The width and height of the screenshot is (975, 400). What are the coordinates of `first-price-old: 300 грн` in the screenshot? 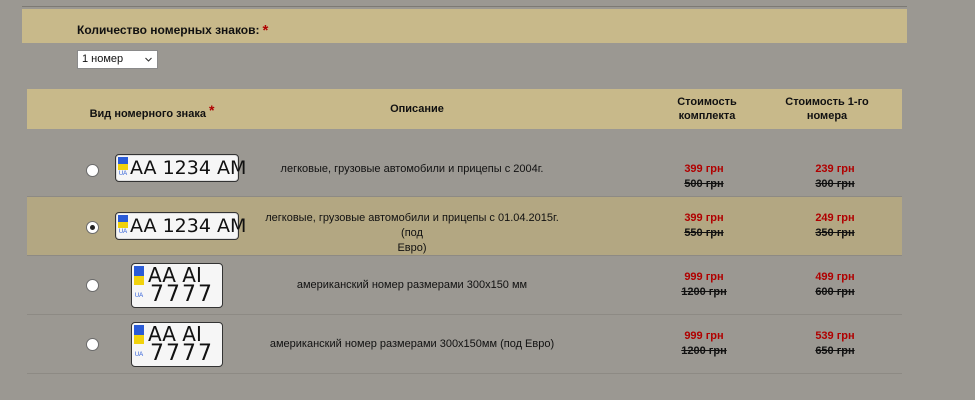 It's located at (835, 184).